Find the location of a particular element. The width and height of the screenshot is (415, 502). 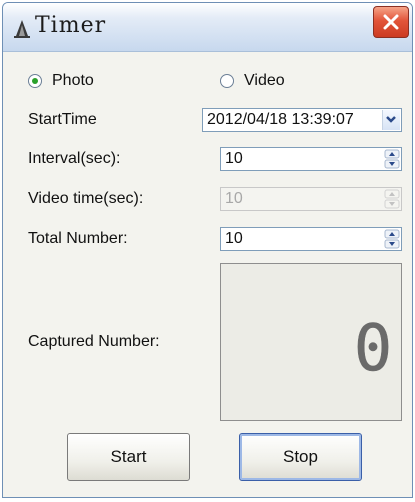

total-number-spinner: 10 is located at coordinates (311, 239).